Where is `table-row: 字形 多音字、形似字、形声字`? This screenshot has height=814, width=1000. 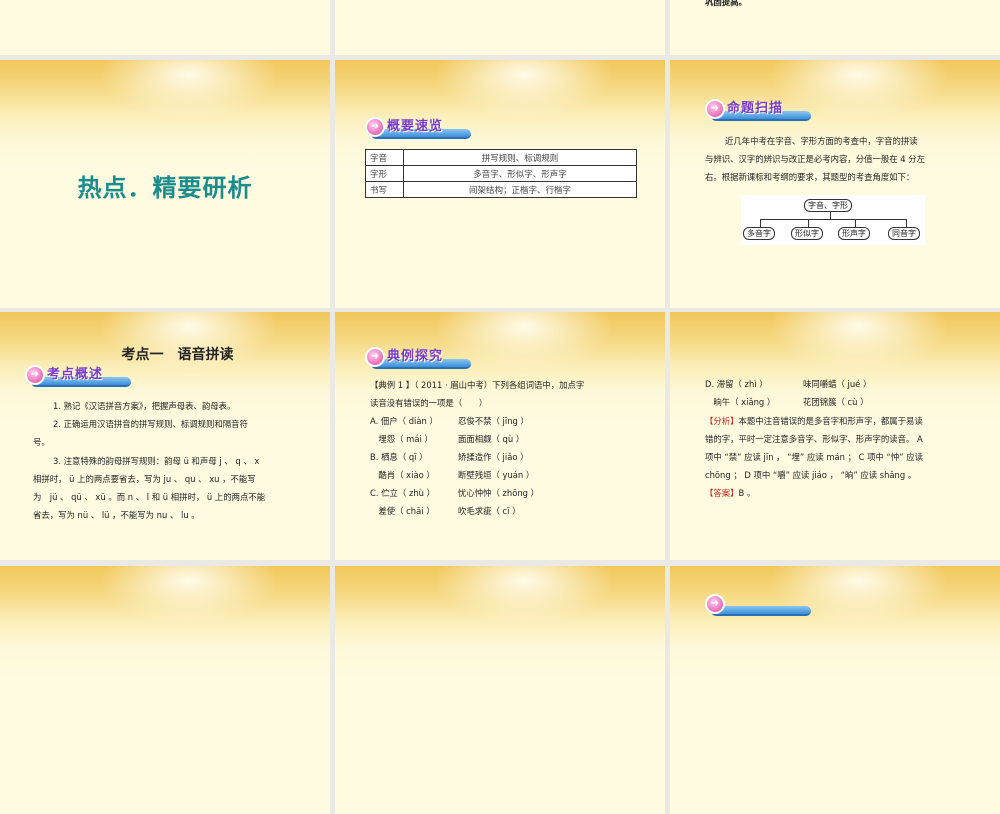 table-row: 字形 多音字、形似字、形声字 is located at coordinates (501, 173).